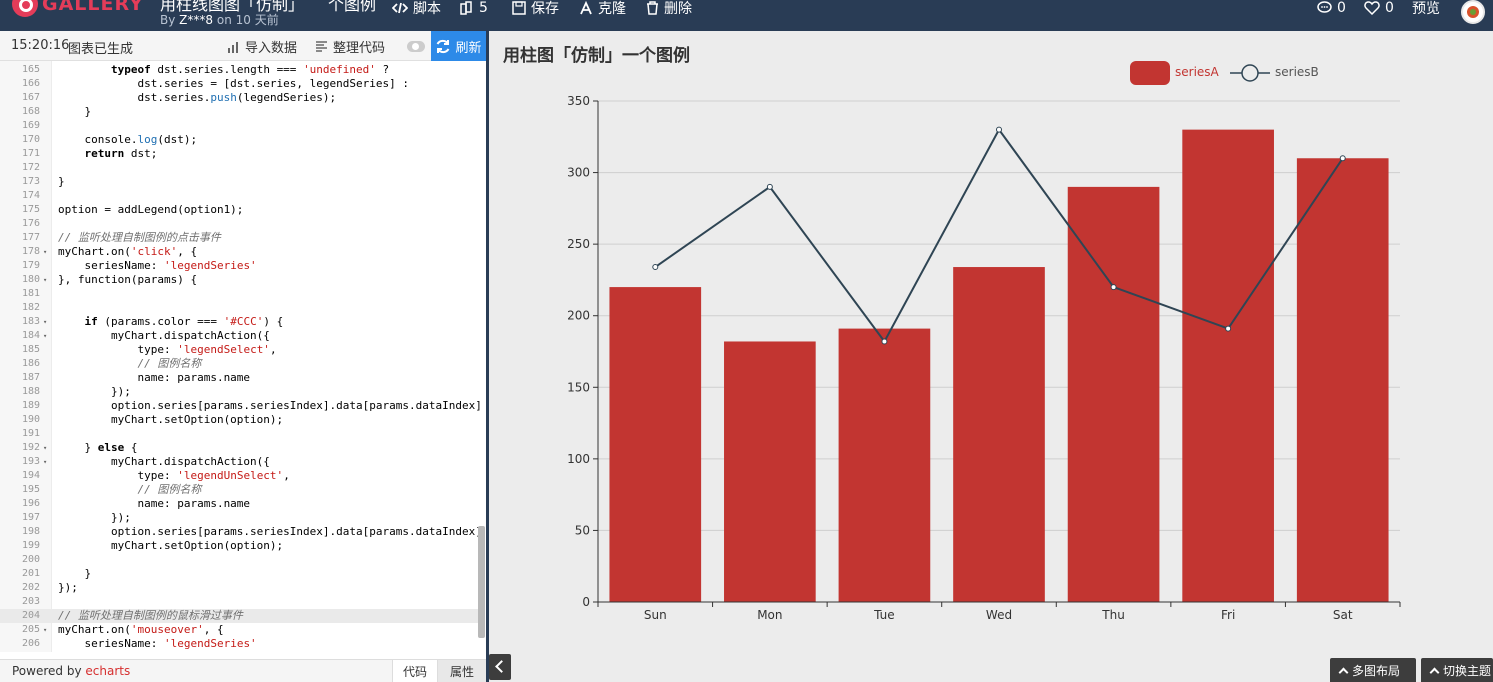  What do you see at coordinates (30, 153) in the screenshot?
I see `line-number: 171` at bounding box center [30, 153].